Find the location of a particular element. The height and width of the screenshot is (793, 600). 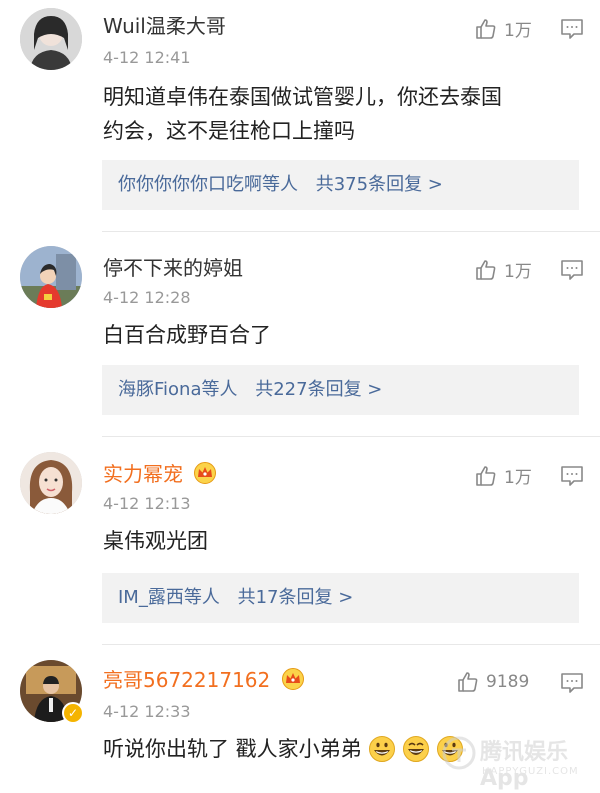

username: 实力幂宠 is located at coordinates (160, 474).